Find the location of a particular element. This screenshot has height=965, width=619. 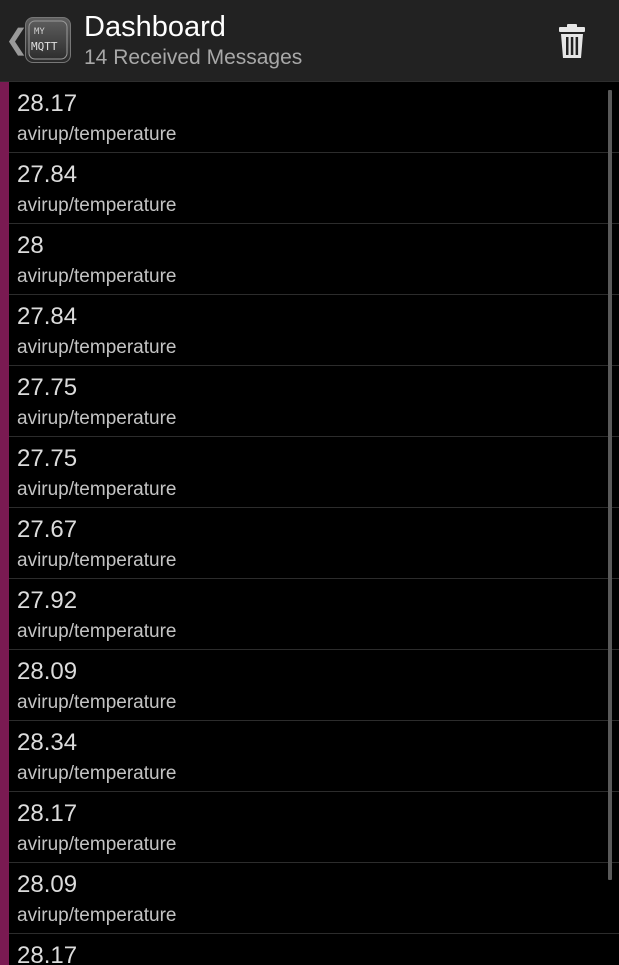

trash-icon is located at coordinates (572, 41).